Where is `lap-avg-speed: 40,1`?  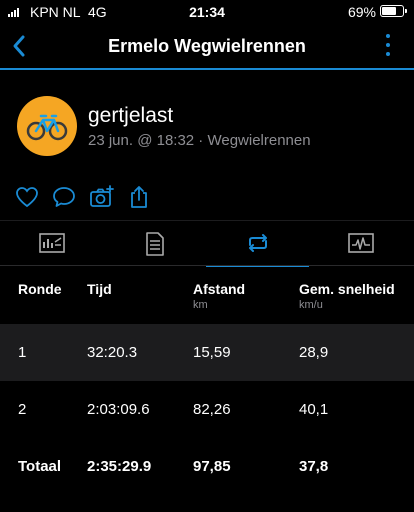 lap-avg-speed: 40,1 is located at coordinates (314, 409).